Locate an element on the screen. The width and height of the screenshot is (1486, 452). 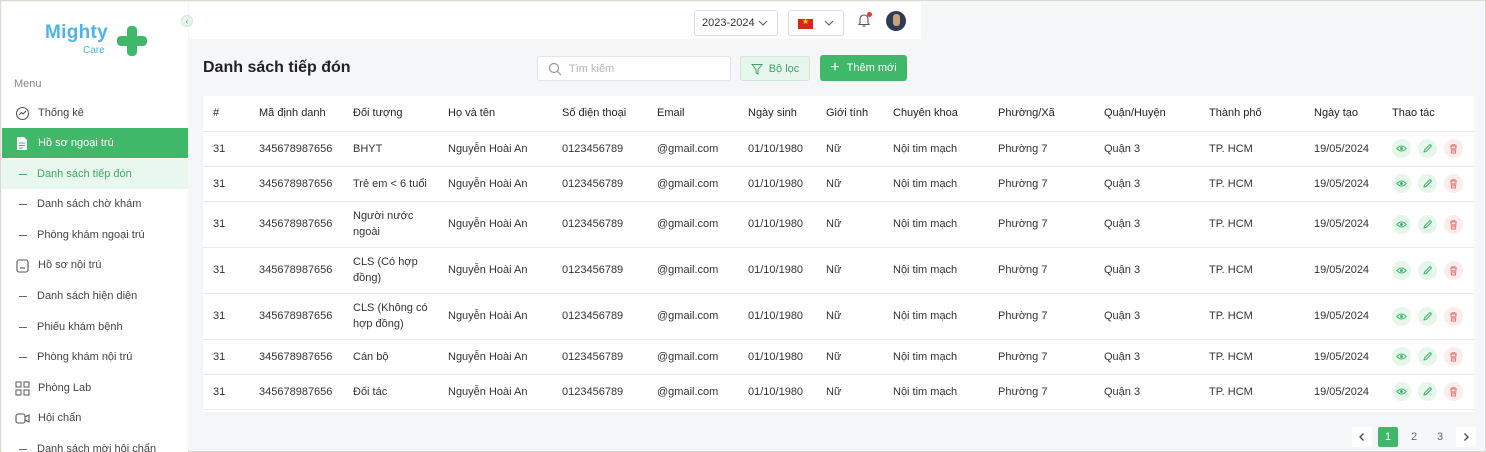
document-icon is located at coordinates (22, 143).